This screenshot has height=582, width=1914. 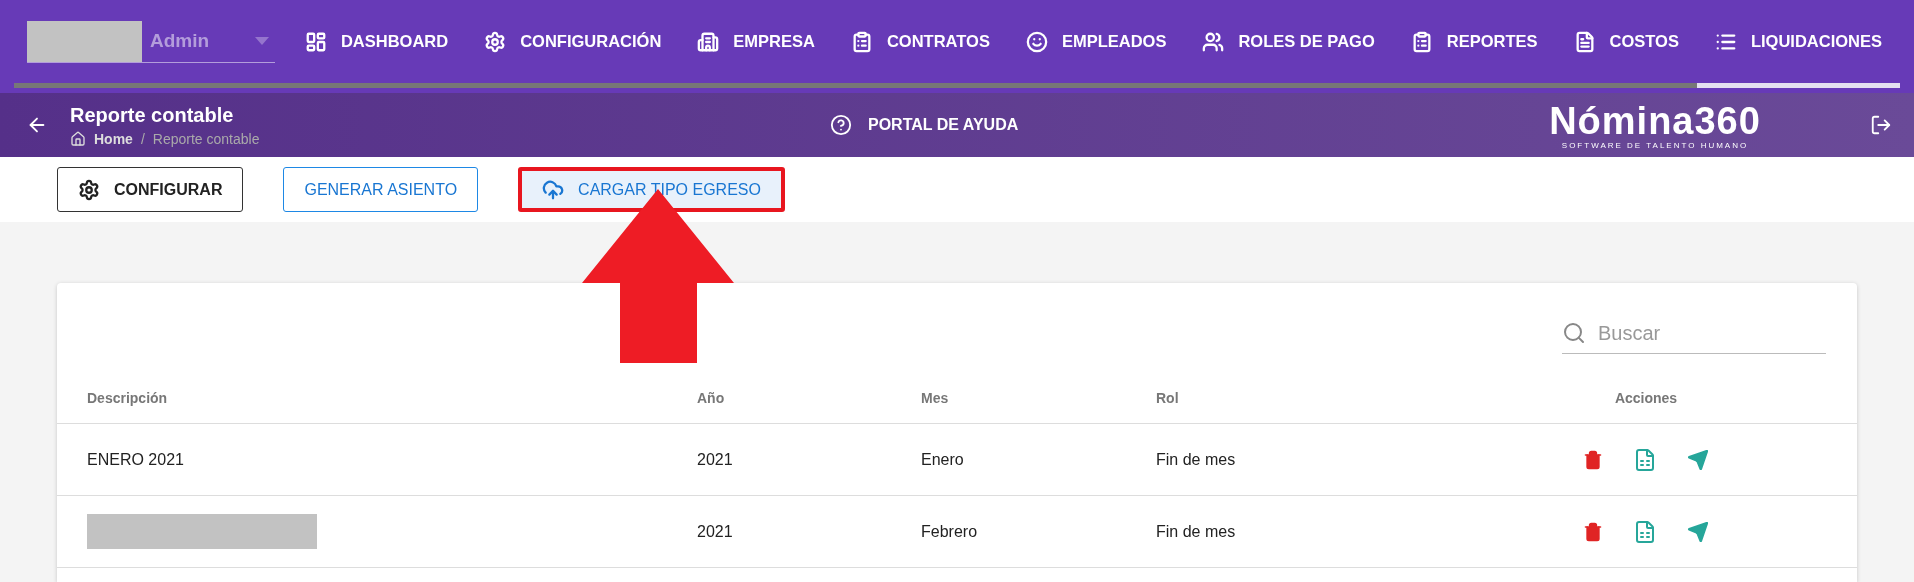 What do you see at coordinates (394, 41) in the screenshot?
I see `nav-label: DASHBOARD` at bounding box center [394, 41].